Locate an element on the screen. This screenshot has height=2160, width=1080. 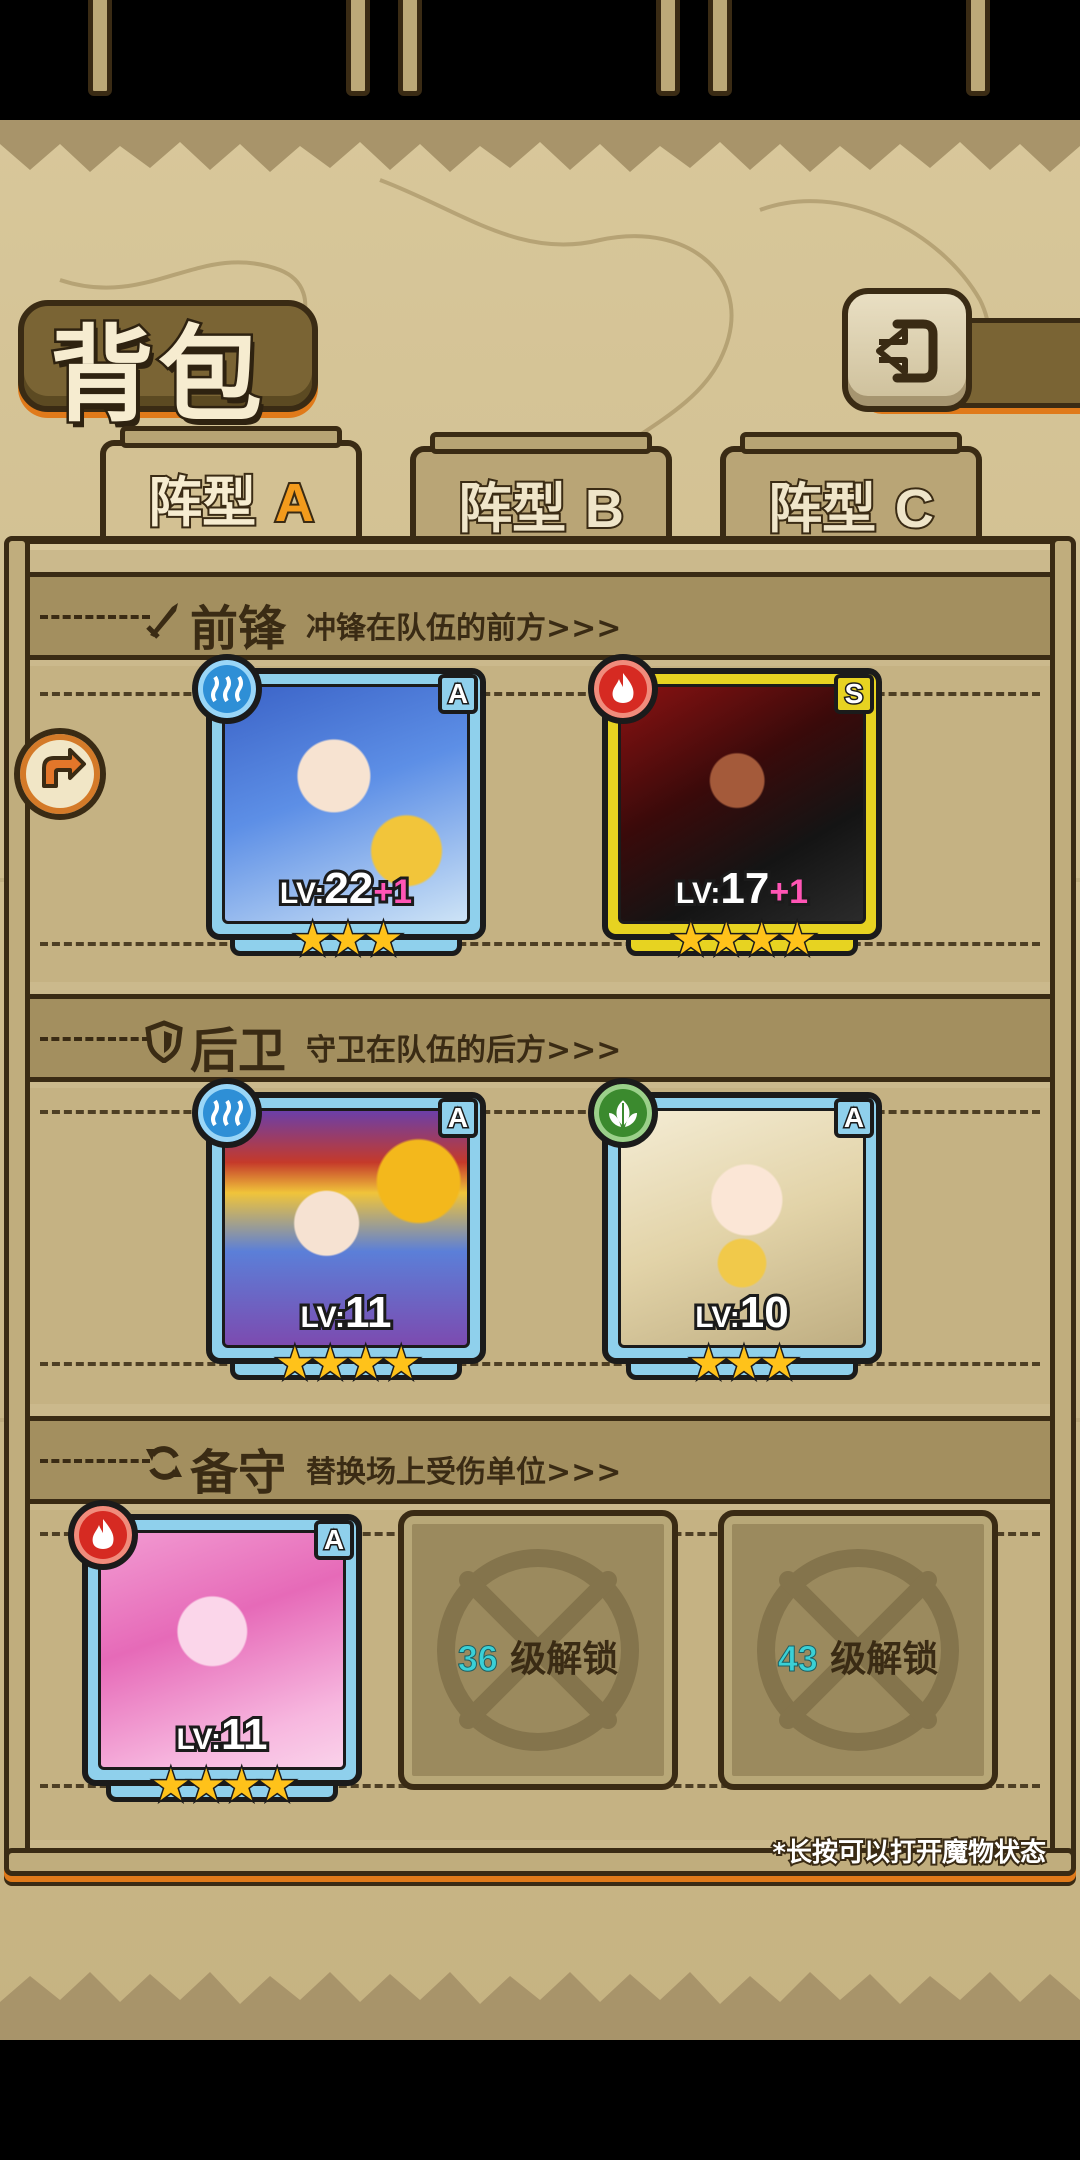
page-title: 背包 is located at coordinates (157, 375).